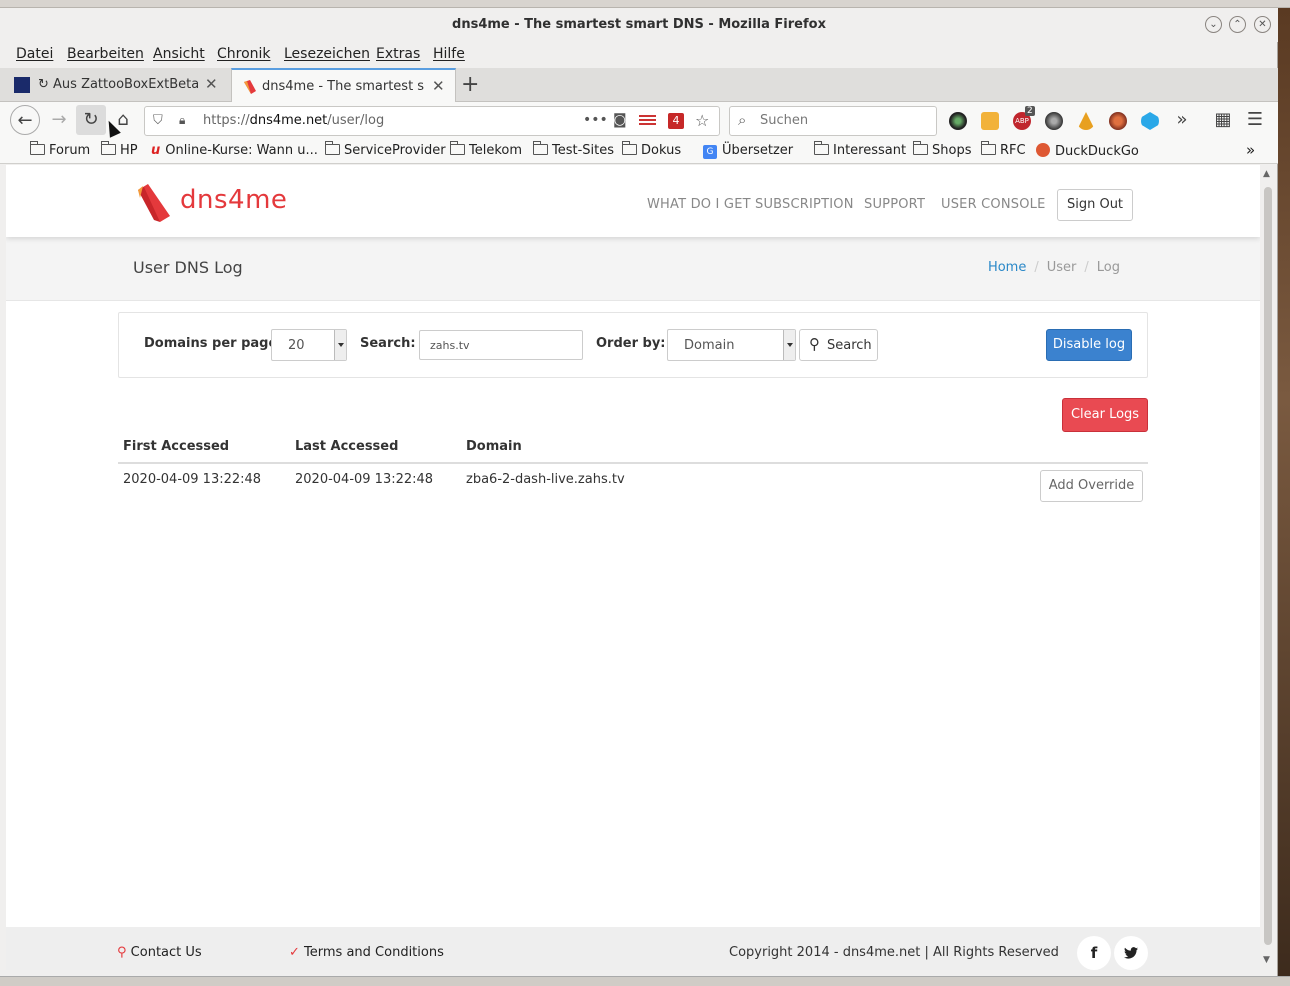 This screenshot has height=986, width=1290. What do you see at coordinates (838, 345) in the screenshot?
I see `search-button: ⚲ Search` at bounding box center [838, 345].